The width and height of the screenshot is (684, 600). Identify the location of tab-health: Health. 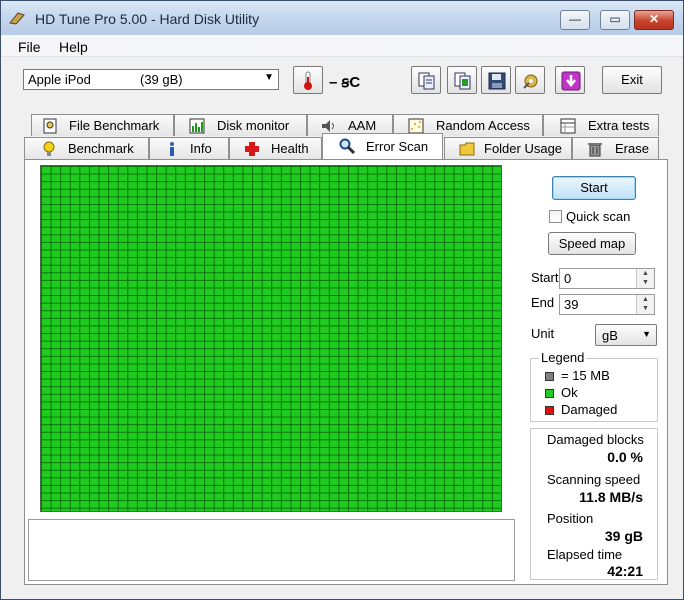
(275, 148).